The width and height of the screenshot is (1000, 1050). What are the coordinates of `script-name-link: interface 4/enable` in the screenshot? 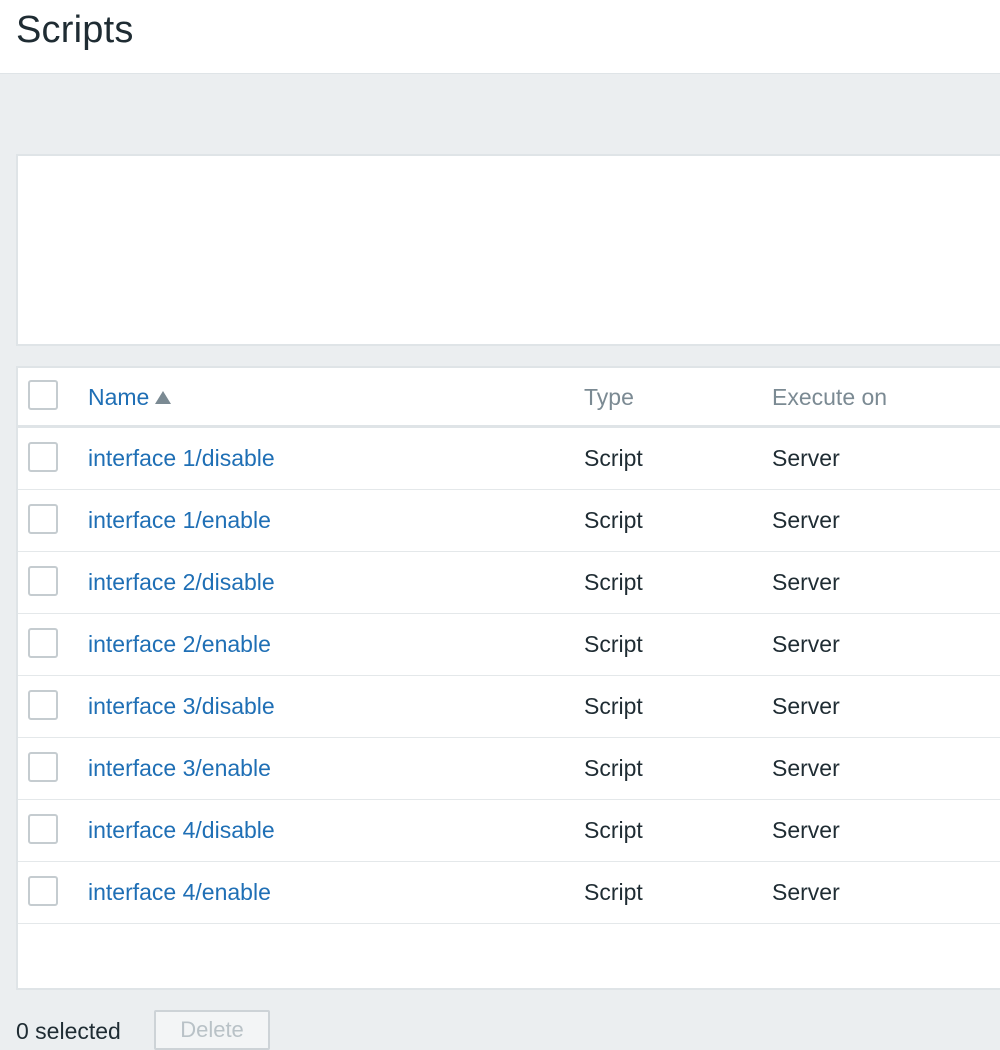 It's located at (179, 892).